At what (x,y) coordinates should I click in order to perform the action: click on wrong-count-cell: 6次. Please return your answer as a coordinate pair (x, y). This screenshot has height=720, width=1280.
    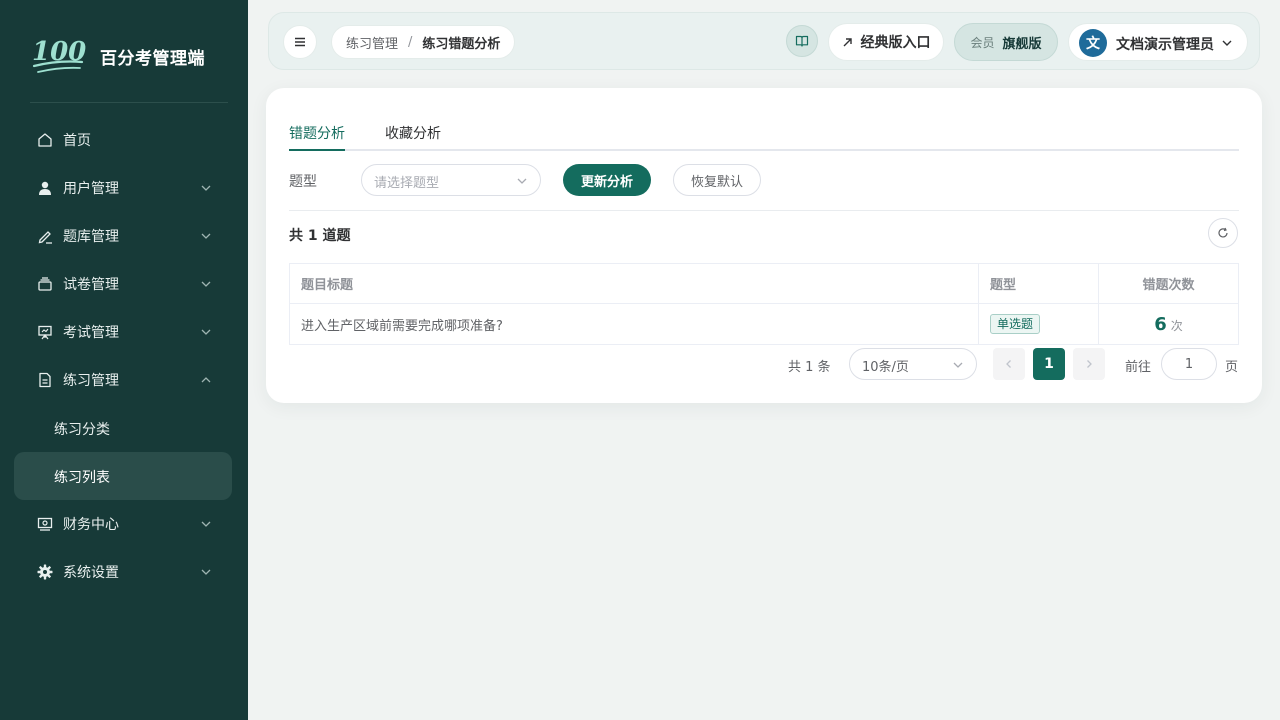
    Looking at the image, I should click on (1168, 324).